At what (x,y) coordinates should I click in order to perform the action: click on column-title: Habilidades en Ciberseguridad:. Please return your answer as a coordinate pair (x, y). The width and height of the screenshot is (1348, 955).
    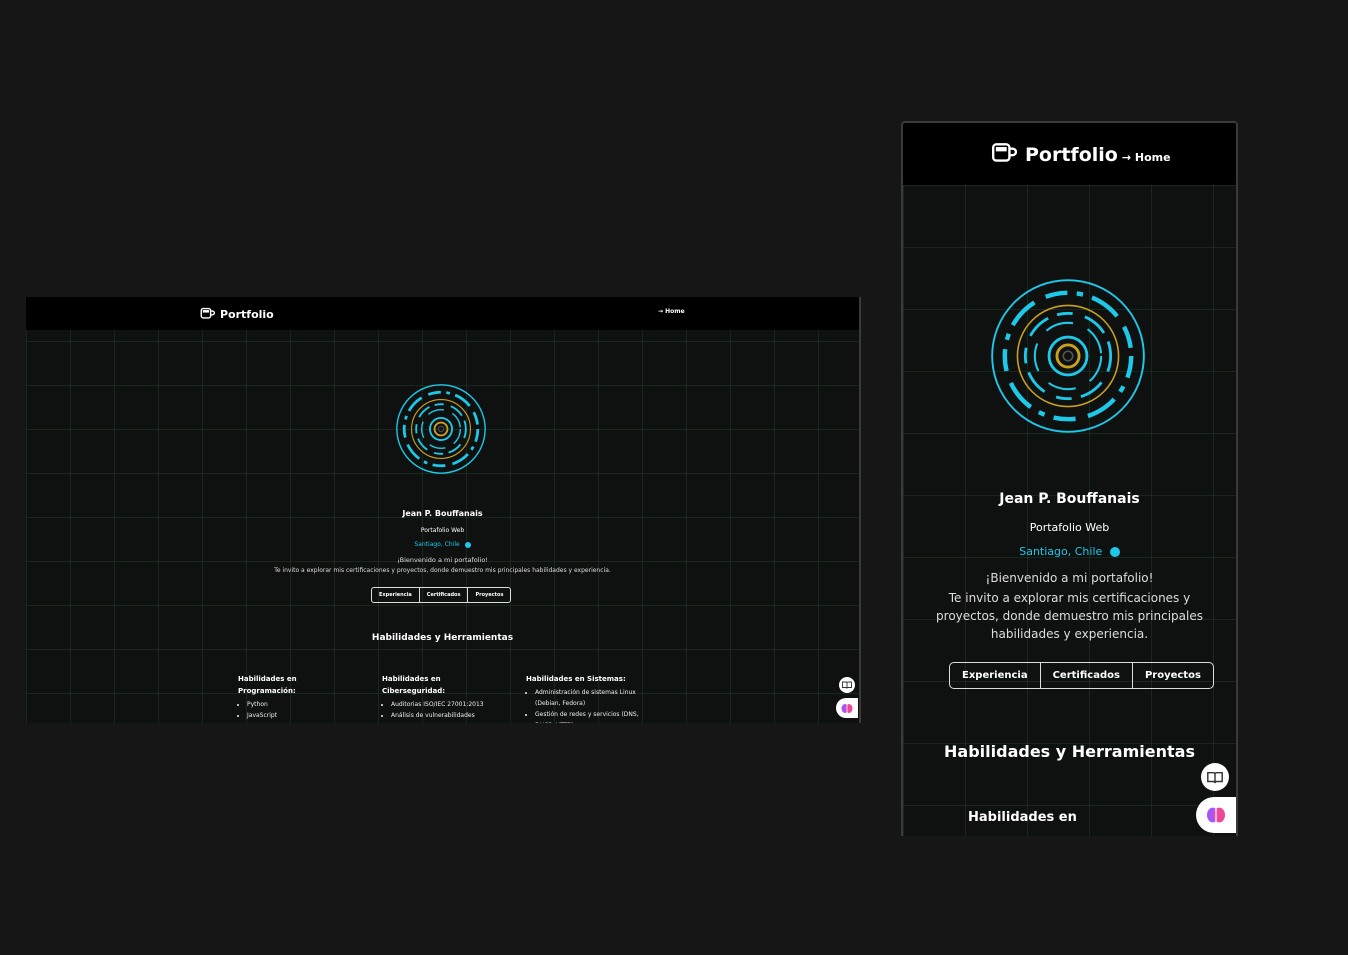
    Looking at the image, I should click on (414, 685).